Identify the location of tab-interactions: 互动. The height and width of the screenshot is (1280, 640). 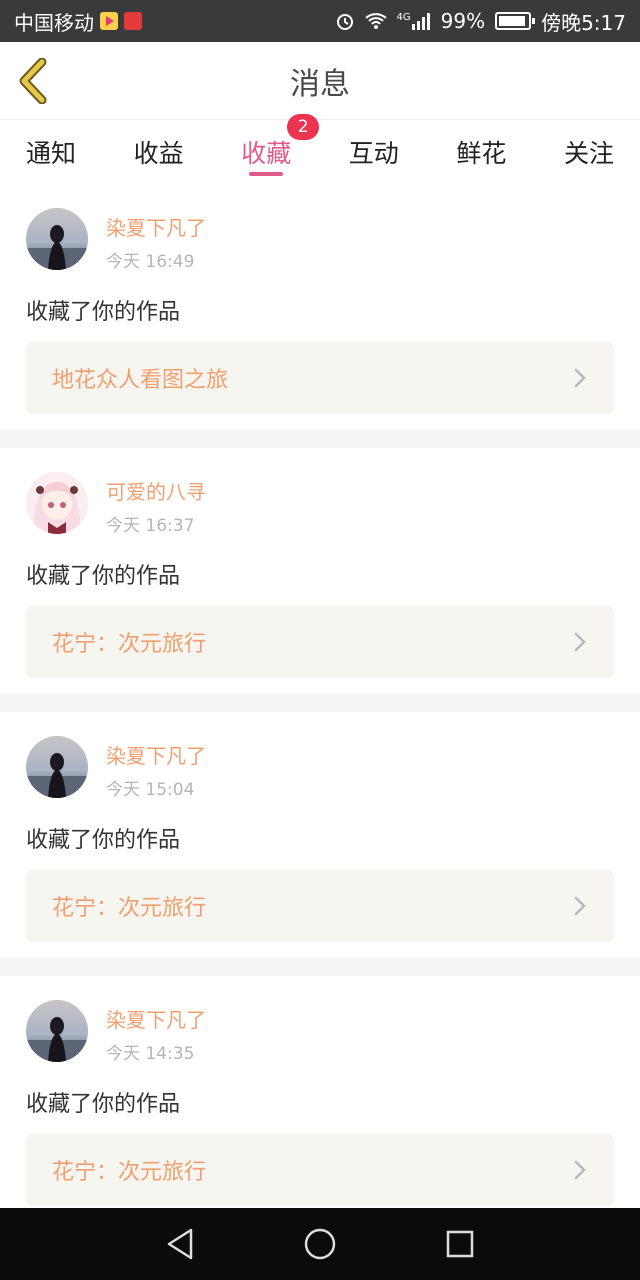
(374, 152).